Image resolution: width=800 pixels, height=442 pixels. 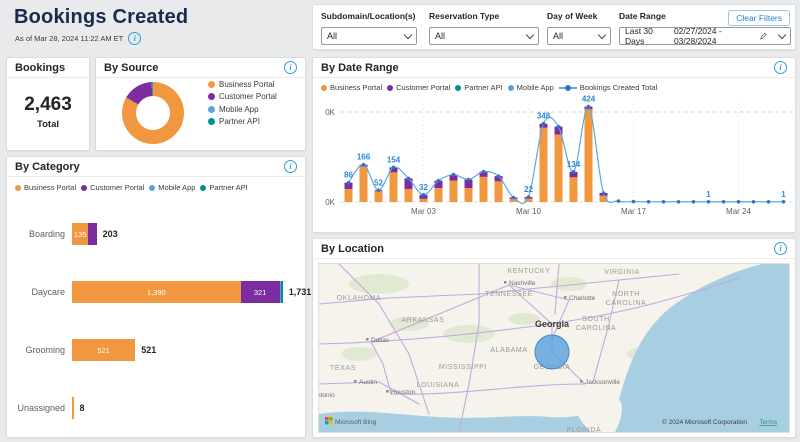 I want to click on category-bar: 1,390 321 1,731, so click(x=191, y=292).